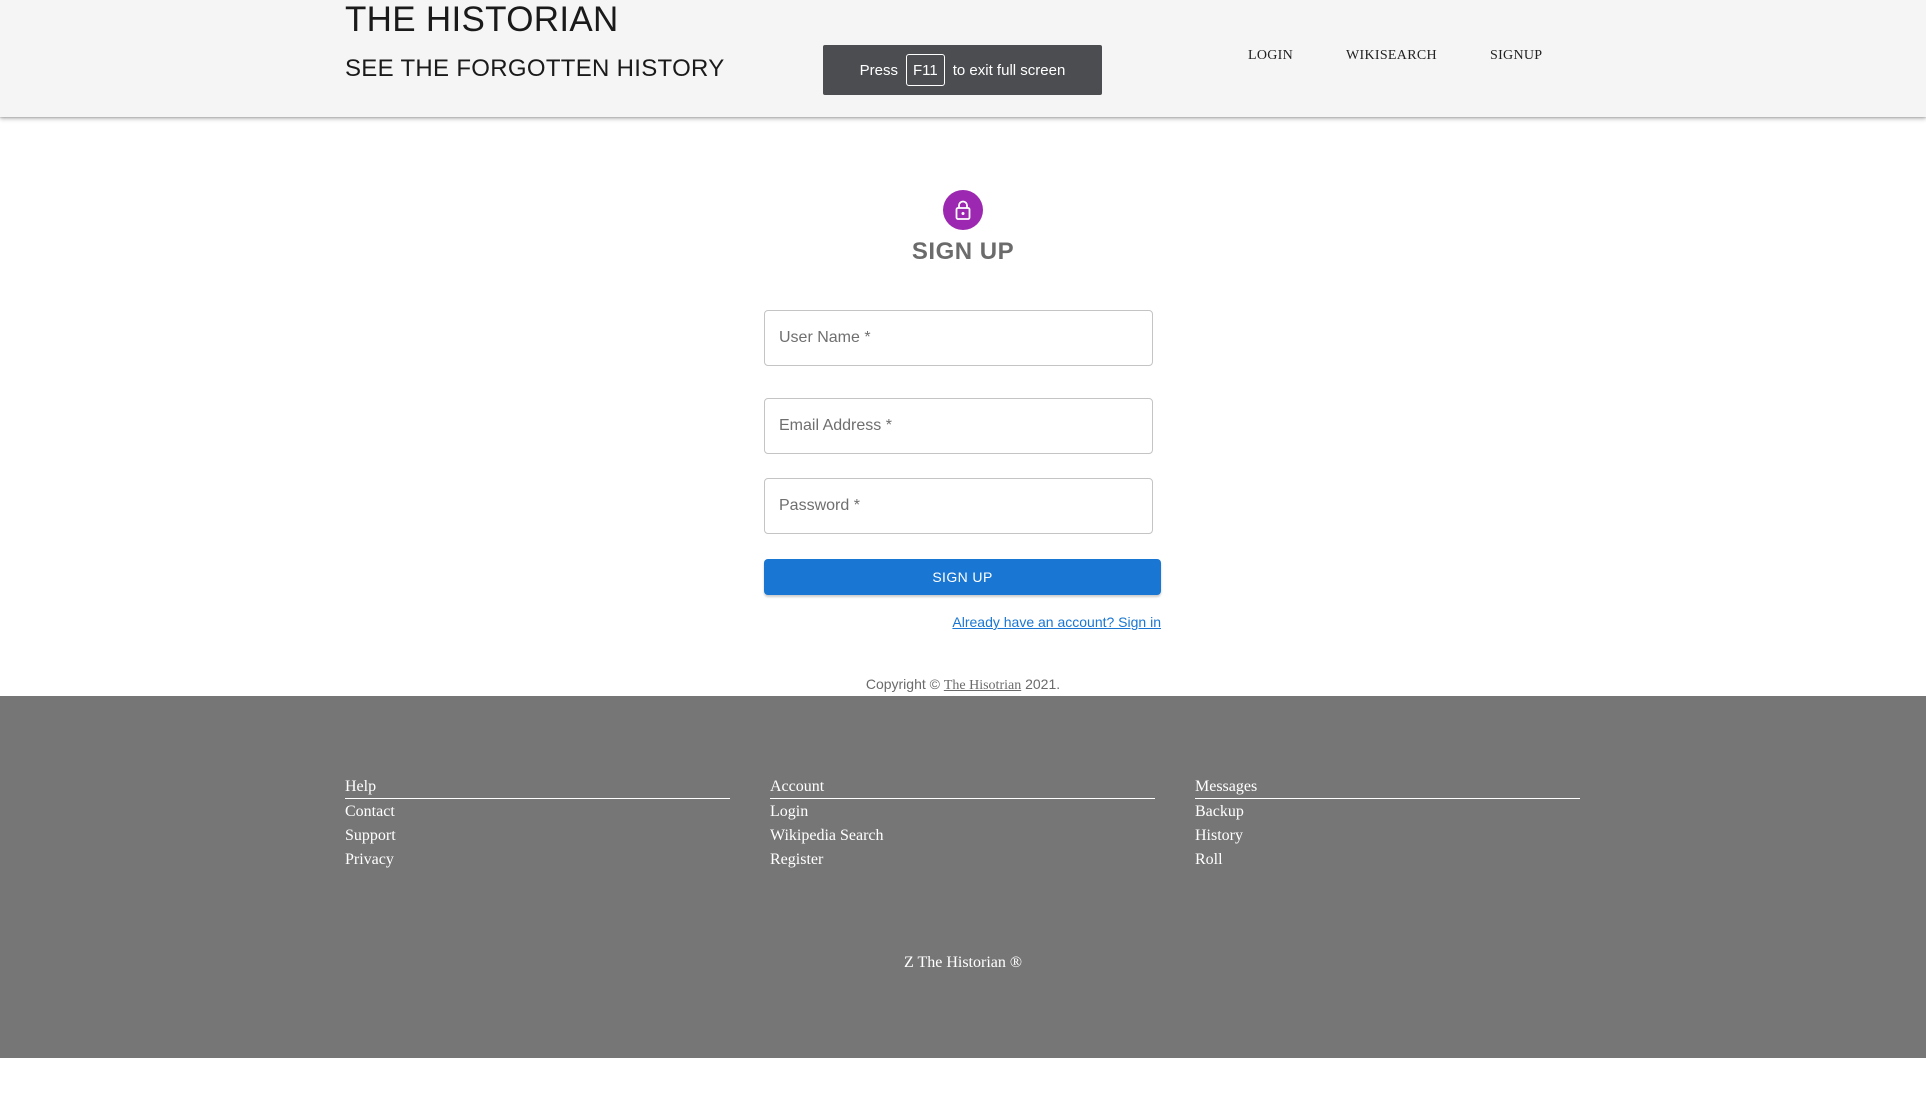  What do you see at coordinates (962, 836) in the screenshot?
I see `footer-link-wikipedia-search: Wikipedia Search` at bounding box center [962, 836].